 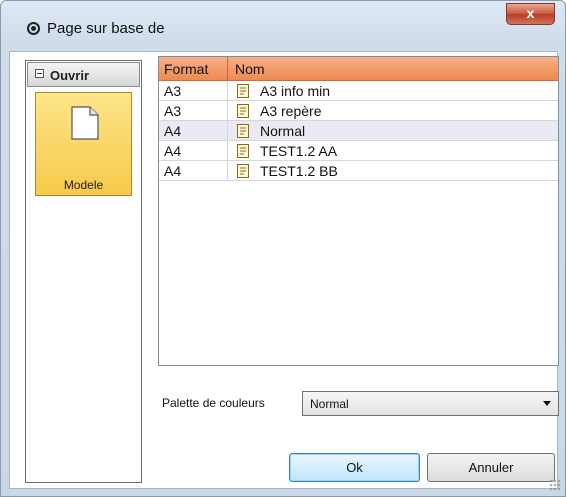 I want to click on modele-label: Modele, so click(x=83, y=185).